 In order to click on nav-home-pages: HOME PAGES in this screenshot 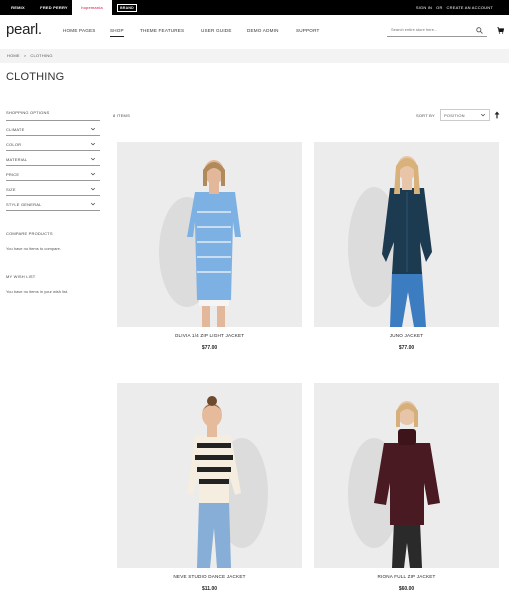, I will do `click(79, 30)`.